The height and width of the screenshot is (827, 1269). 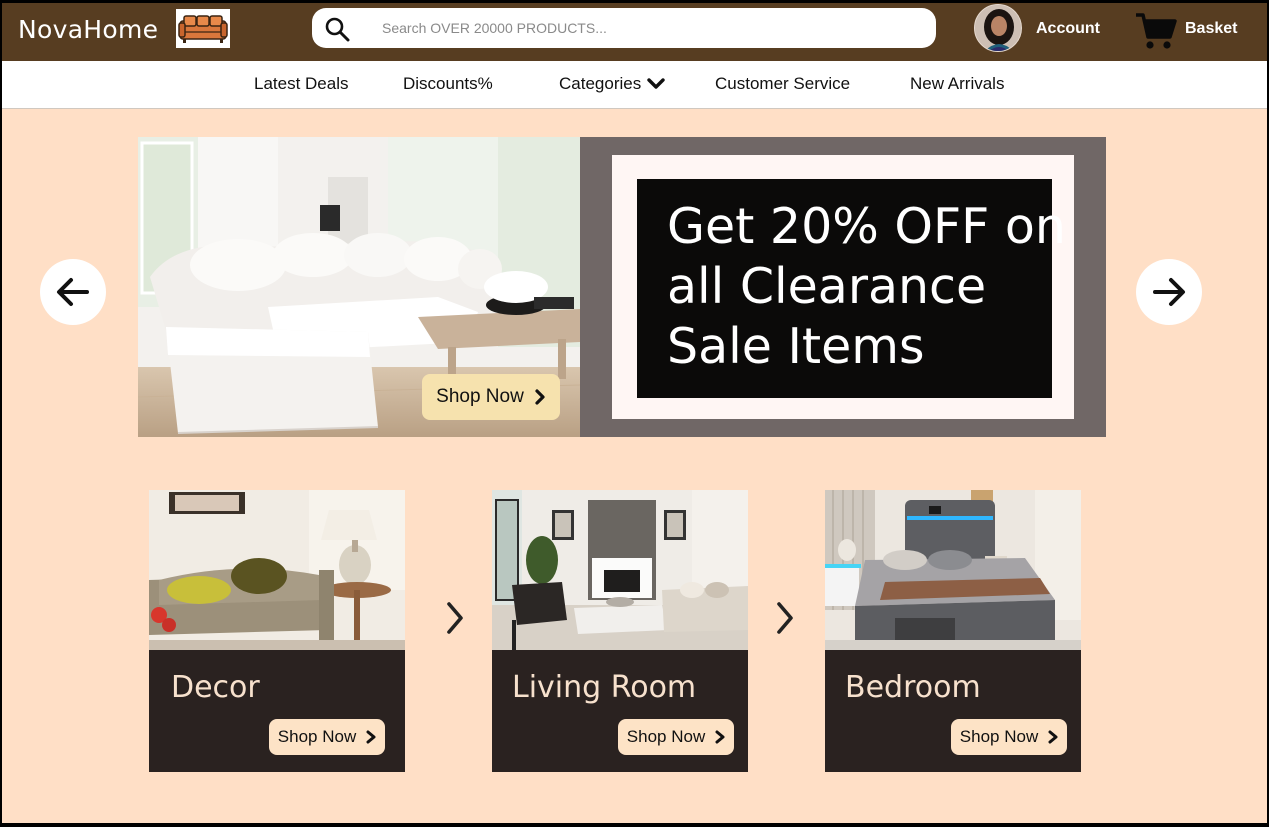 What do you see at coordinates (1211, 29) in the screenshot?
I see `basket-link: Basket` at bounding box center [1211, 29].